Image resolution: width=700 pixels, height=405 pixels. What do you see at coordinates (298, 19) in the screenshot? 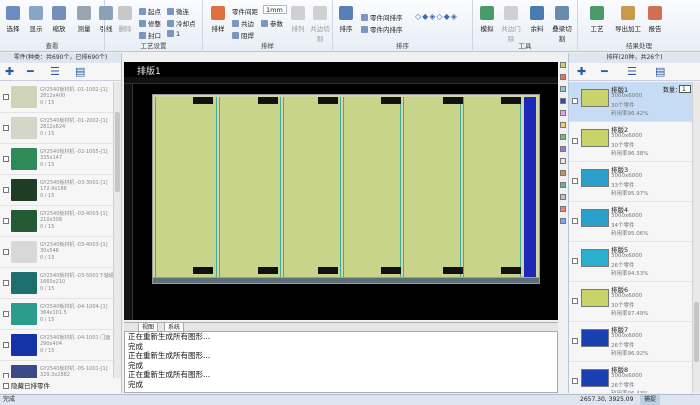
I see `arrange-button: 排列` at bounding box center [298, 19].